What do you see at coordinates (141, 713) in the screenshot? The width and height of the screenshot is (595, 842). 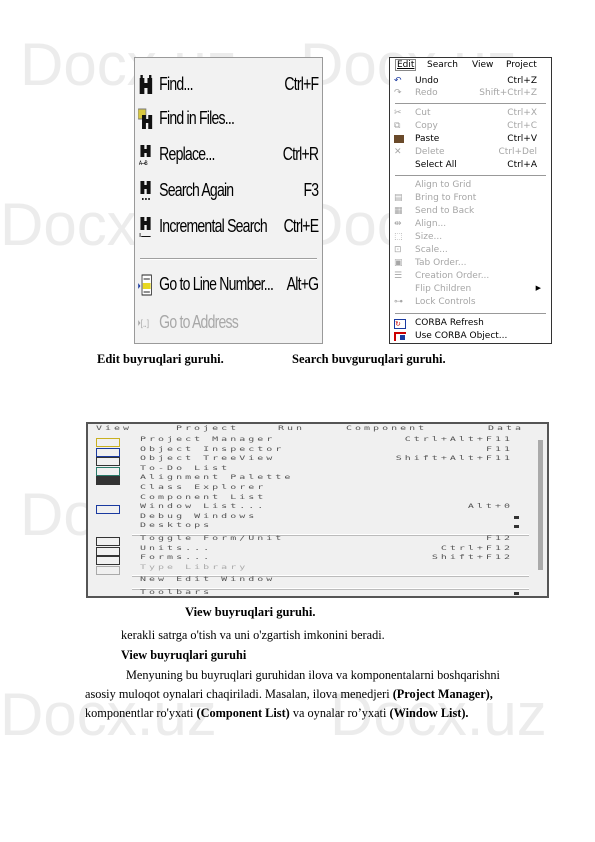 I see `paragraph-text: komponentlar ro'yxati` at bounding box center [141, 713].